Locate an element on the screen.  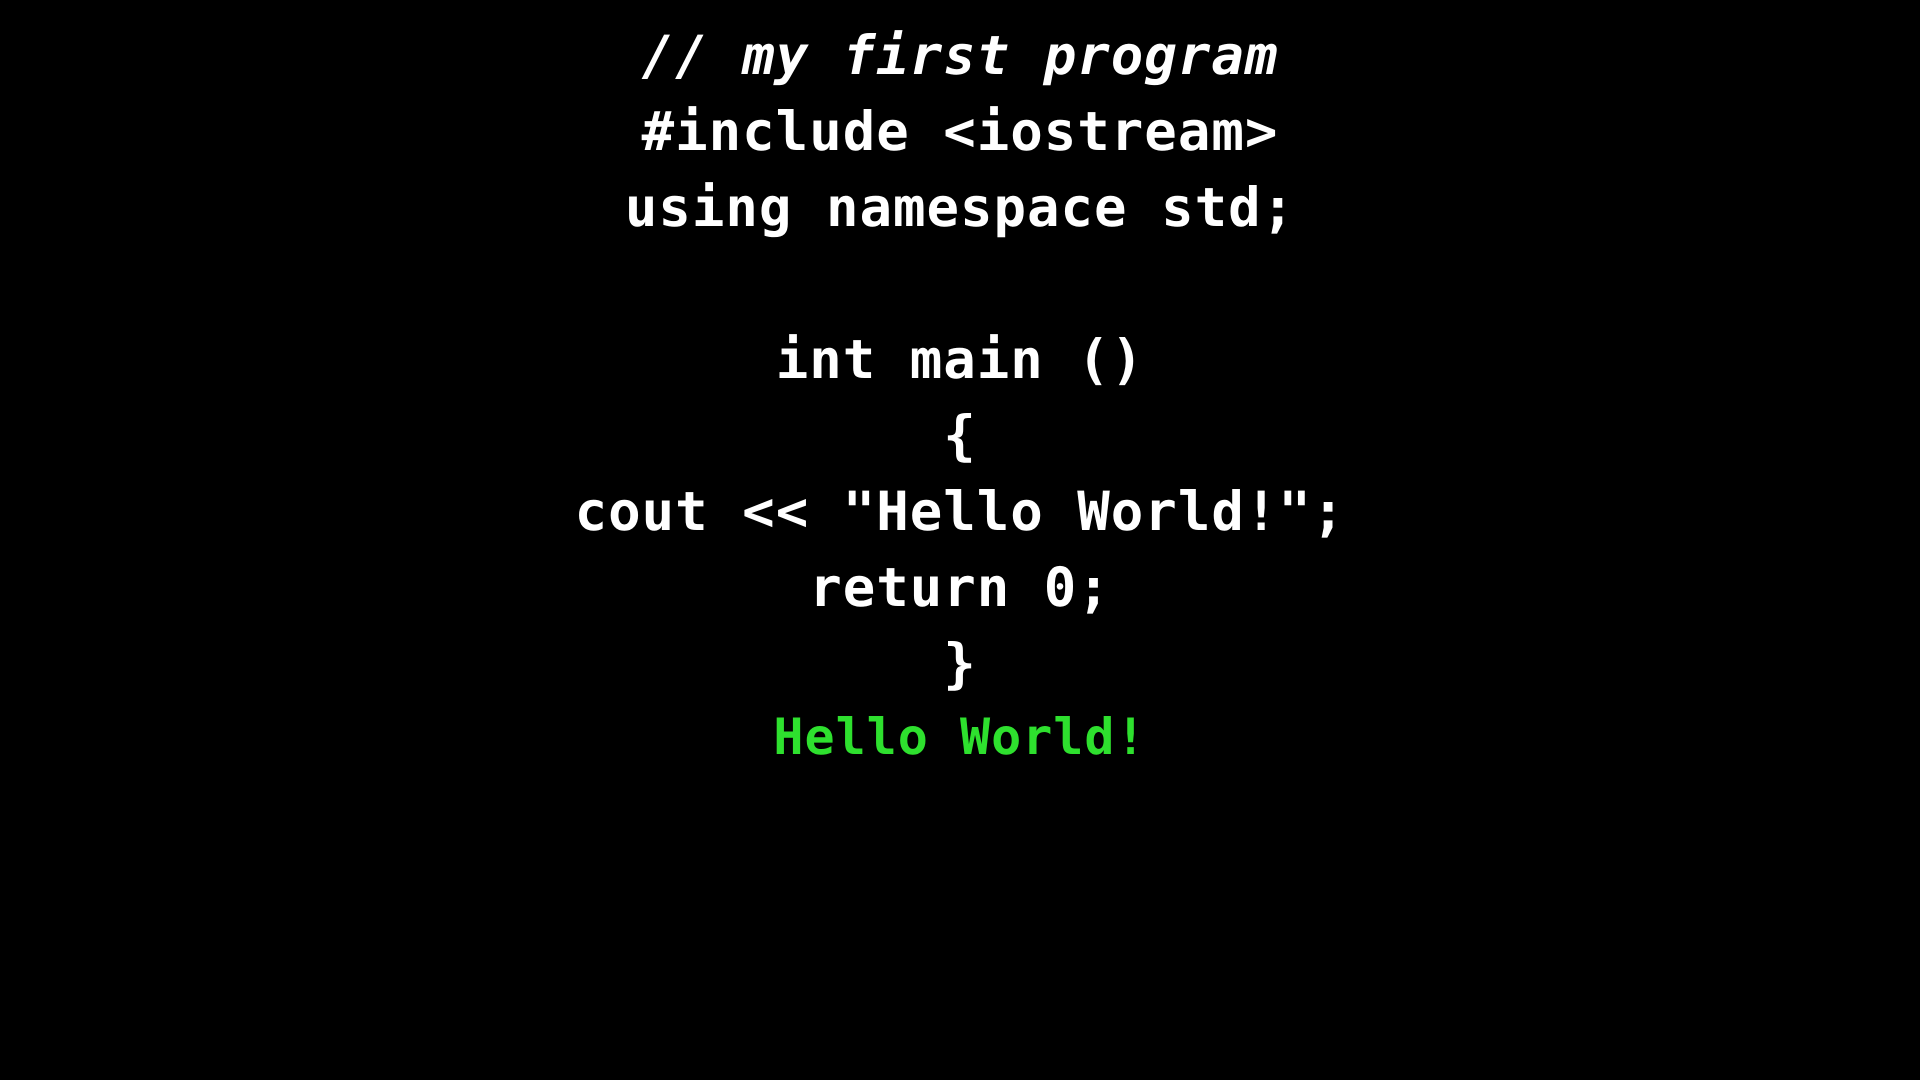
code-line-main: int main () is located at coordinates (960, 359).